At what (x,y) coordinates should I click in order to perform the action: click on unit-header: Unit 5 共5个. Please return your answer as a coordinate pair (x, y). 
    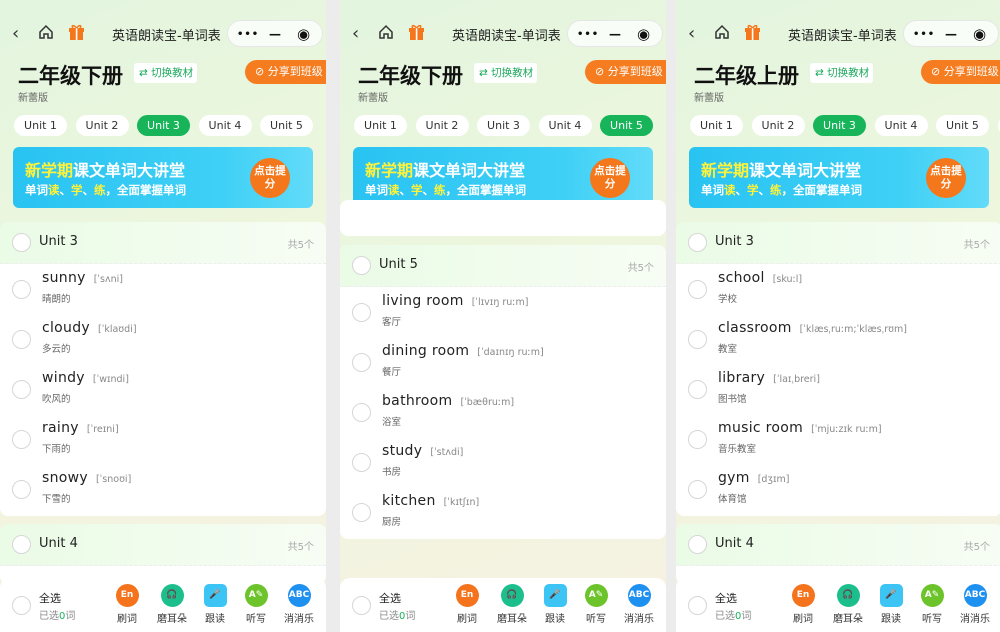
    Looking at the image, I should click on (503, 266).